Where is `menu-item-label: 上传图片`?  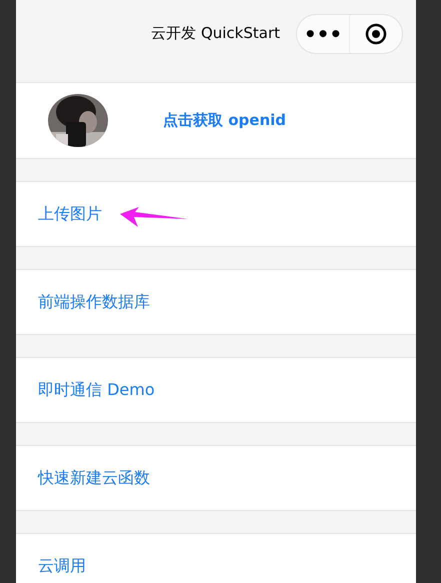 menu-item-label: 上传图片 is located at coordinates (70, 214).